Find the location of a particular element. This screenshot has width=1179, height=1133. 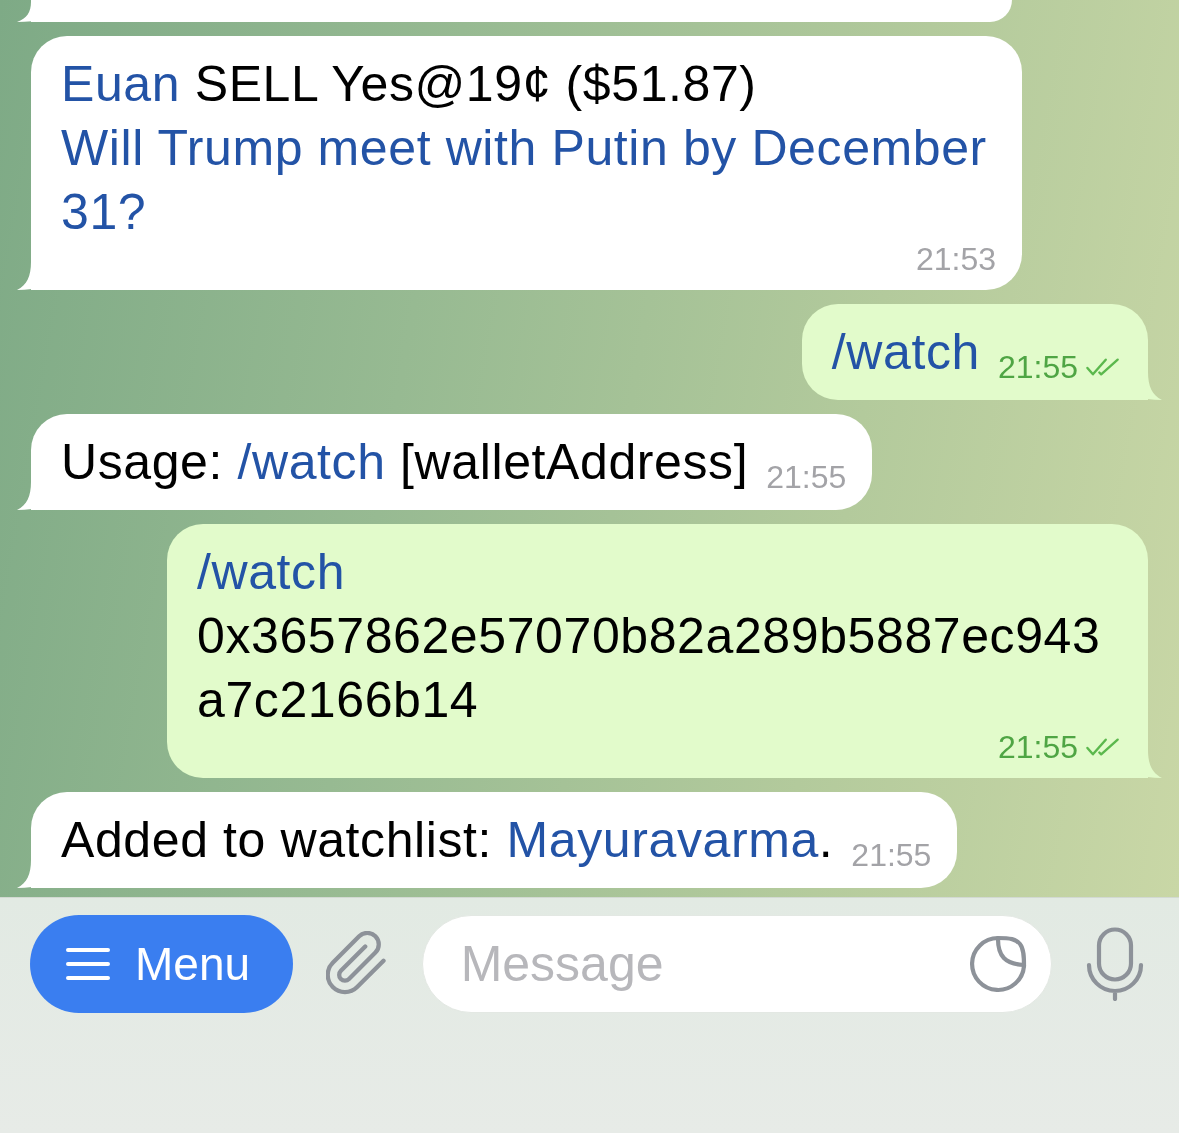

message-link: Will Trump meet with Putin by December 31? is located at coordinates (528, 180).